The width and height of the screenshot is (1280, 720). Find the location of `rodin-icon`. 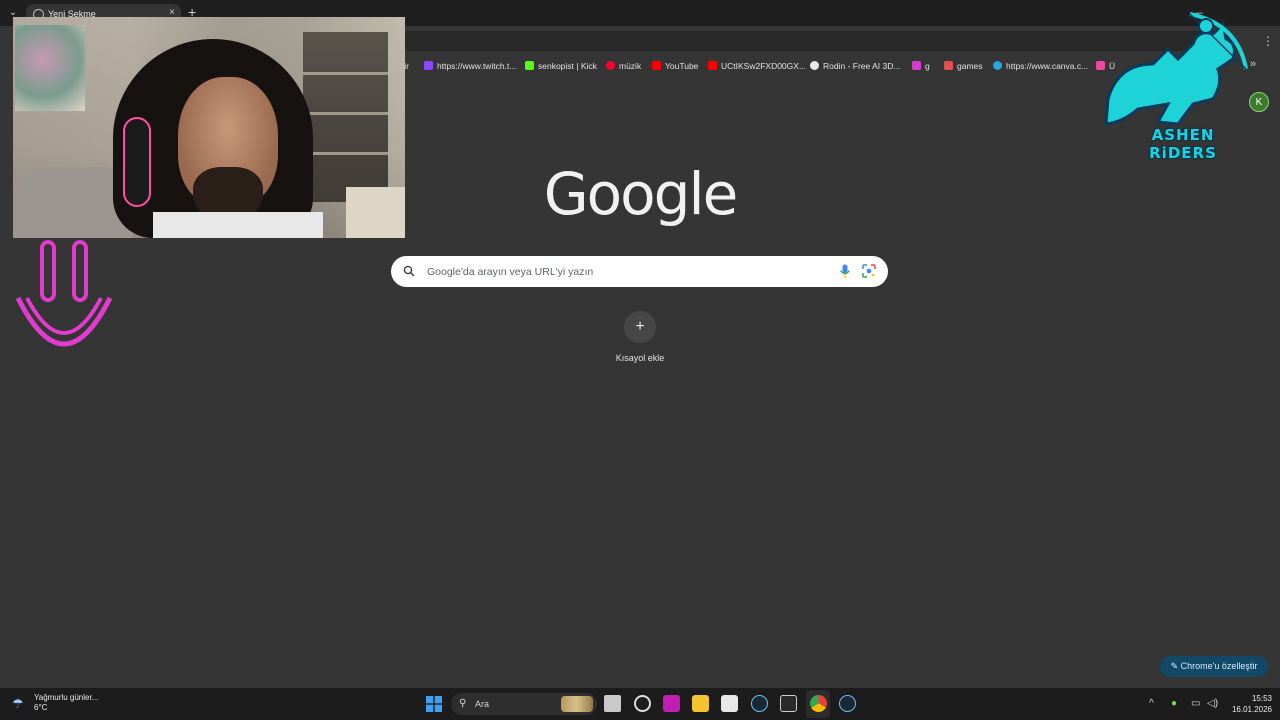

rodin-icon is located at coordinates (814, 65).